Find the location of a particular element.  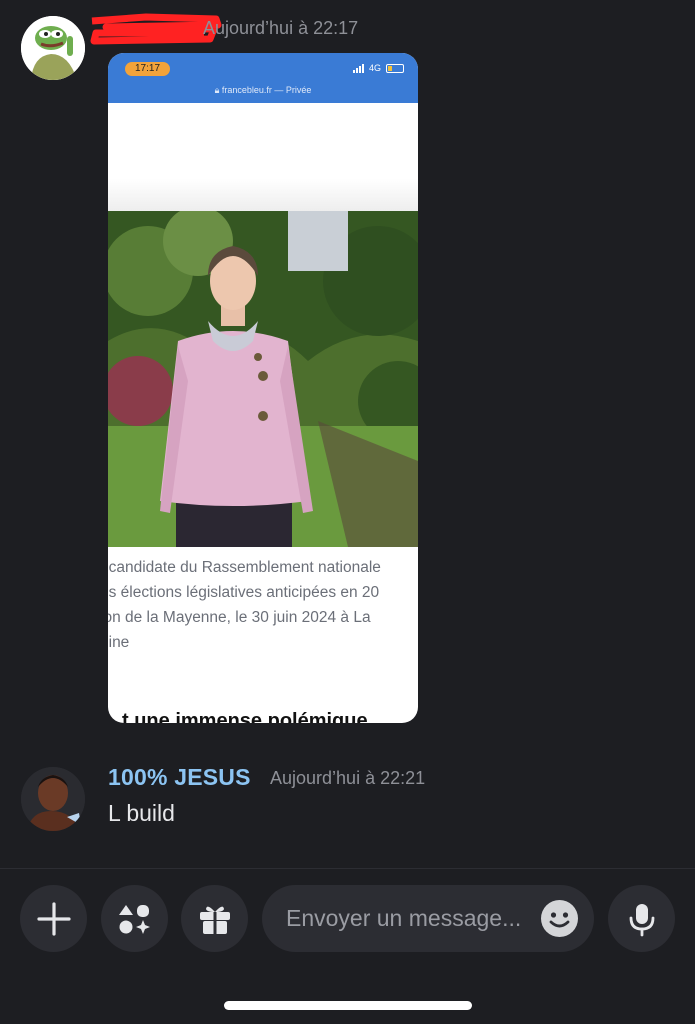

article-photo is located at coordinates (263, 379).